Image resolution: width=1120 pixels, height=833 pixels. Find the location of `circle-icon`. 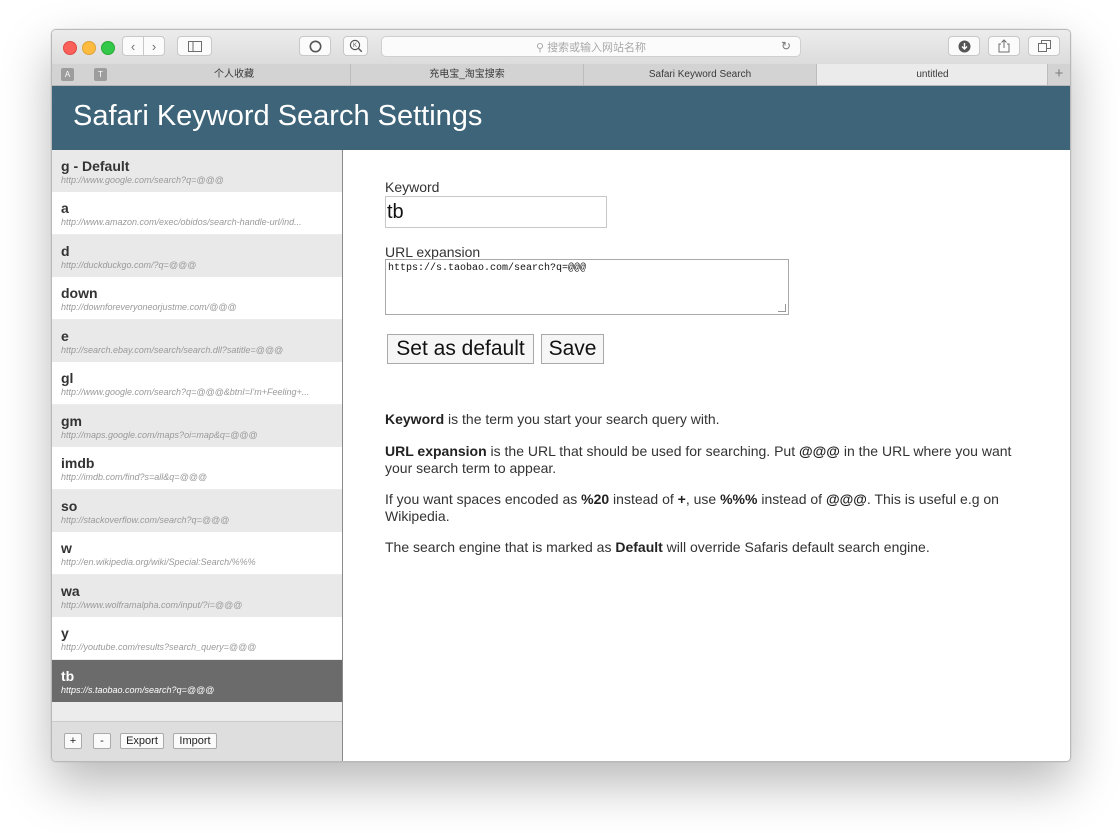

circle-icon is located at coordinates (315, 46).